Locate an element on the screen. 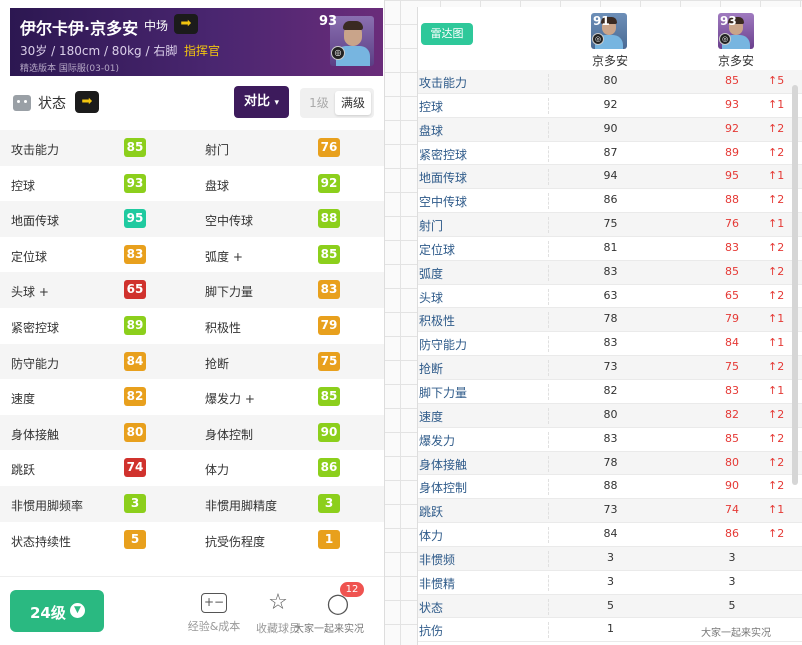 The width and height of the screenshot is (802, 645). compare-row: 射门 75 76 ↑1 is located at coordinates (610, 225).